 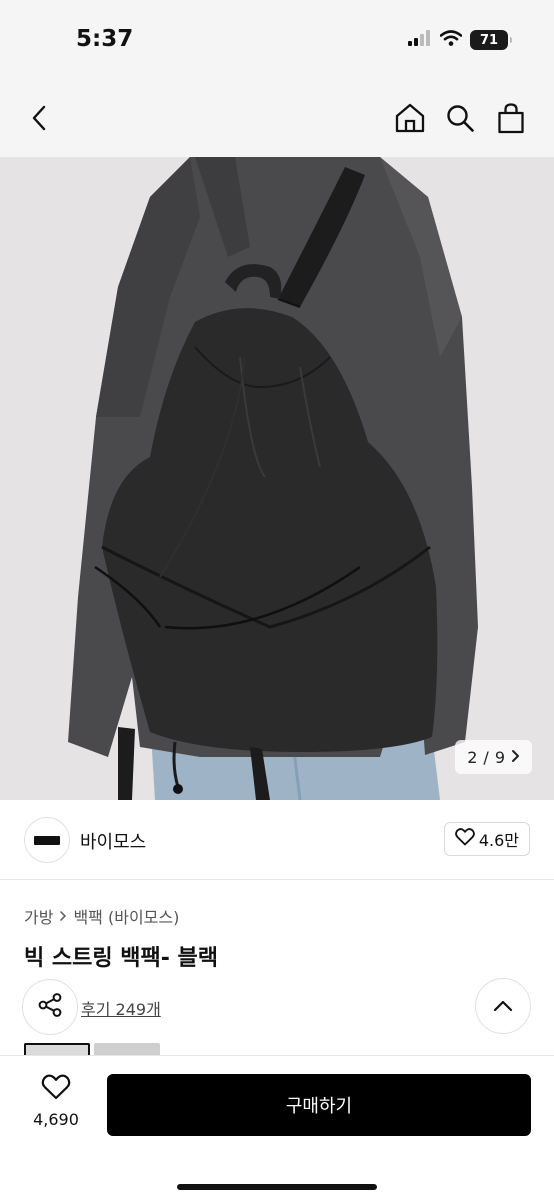 I want to click on breadcrumb-subcategory: 백팩 (바이모스), so click(x=126, y=916).